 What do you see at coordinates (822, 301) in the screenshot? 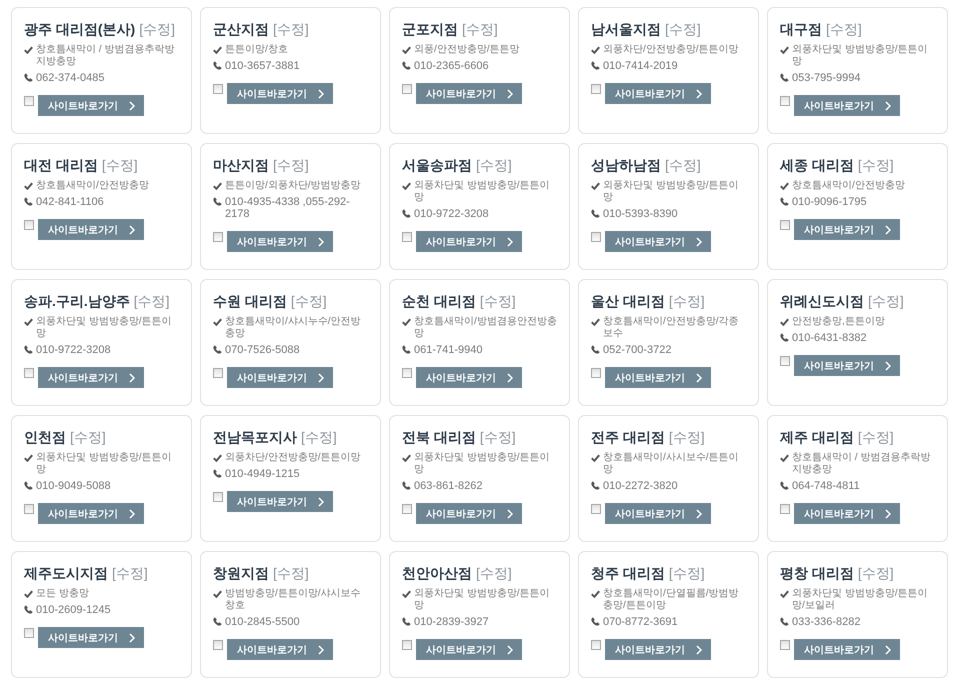
I see `branch-name: 위례신도시점` at bounding box center [822, 301].